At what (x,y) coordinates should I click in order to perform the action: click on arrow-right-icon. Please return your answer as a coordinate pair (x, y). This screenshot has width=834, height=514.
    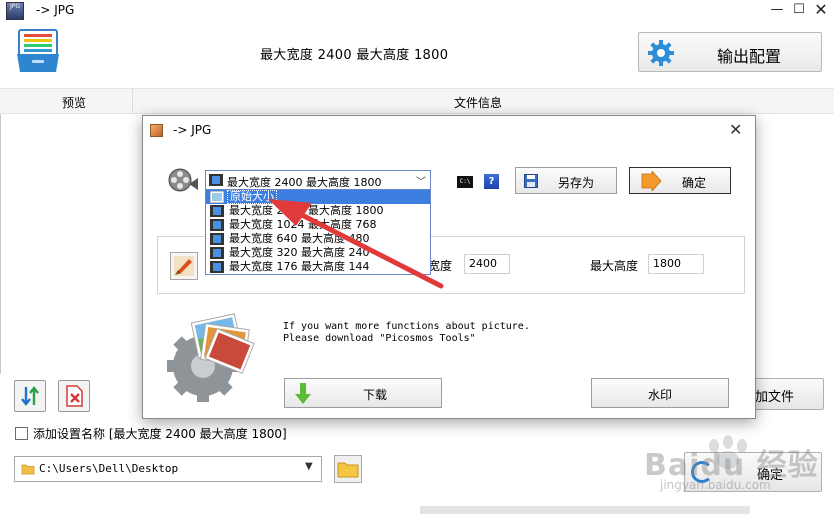
    Looking at the image, I should click on (651, 181).